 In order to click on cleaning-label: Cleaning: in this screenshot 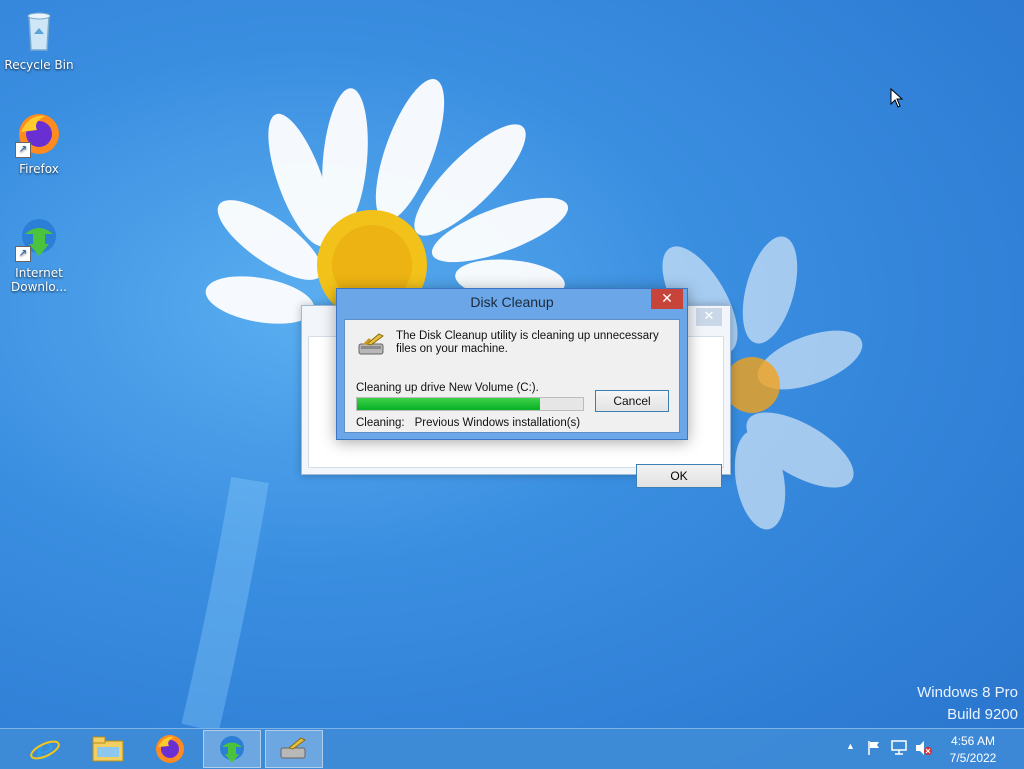, I will do `click(380, 423)`.